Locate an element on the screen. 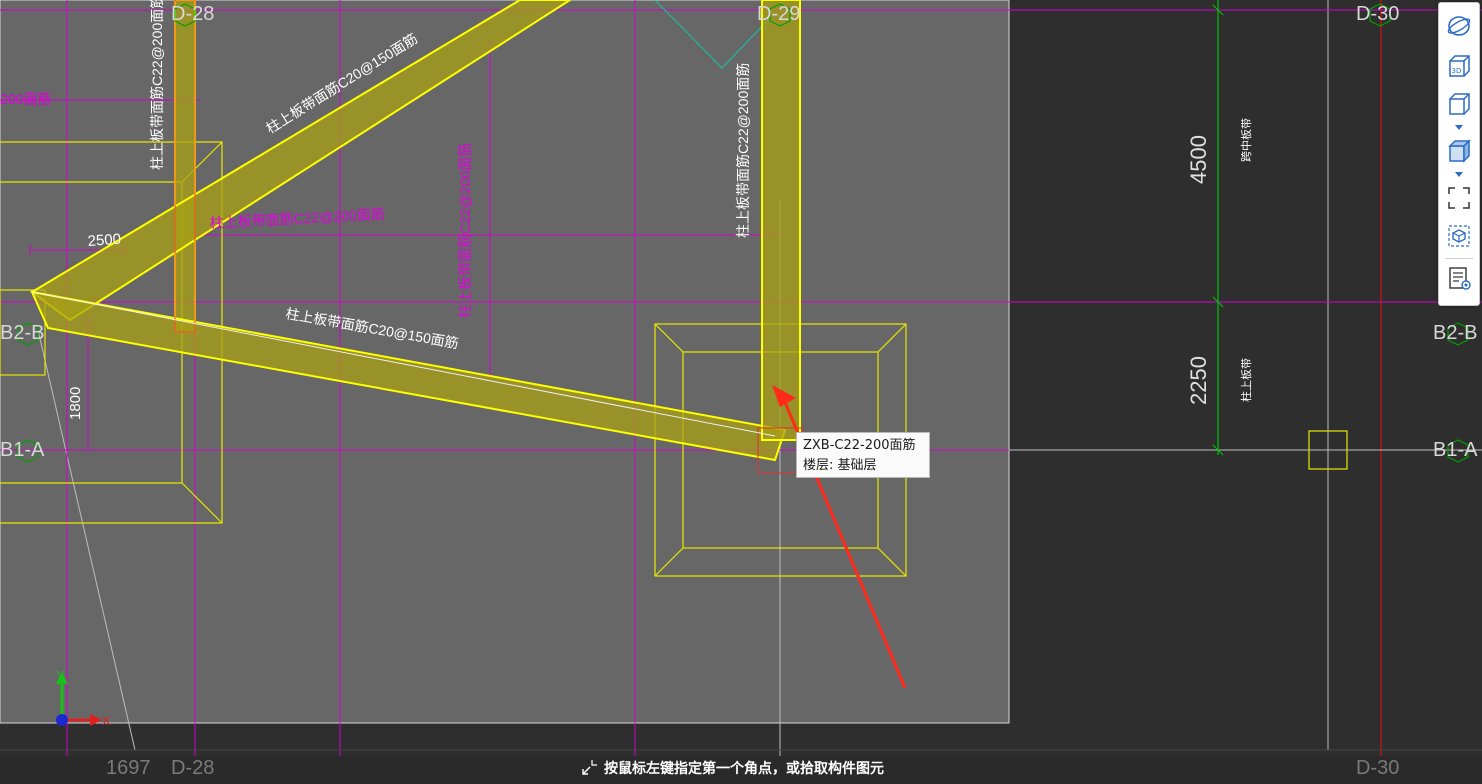  solid-view-button is located at coordinates (1459, 151).